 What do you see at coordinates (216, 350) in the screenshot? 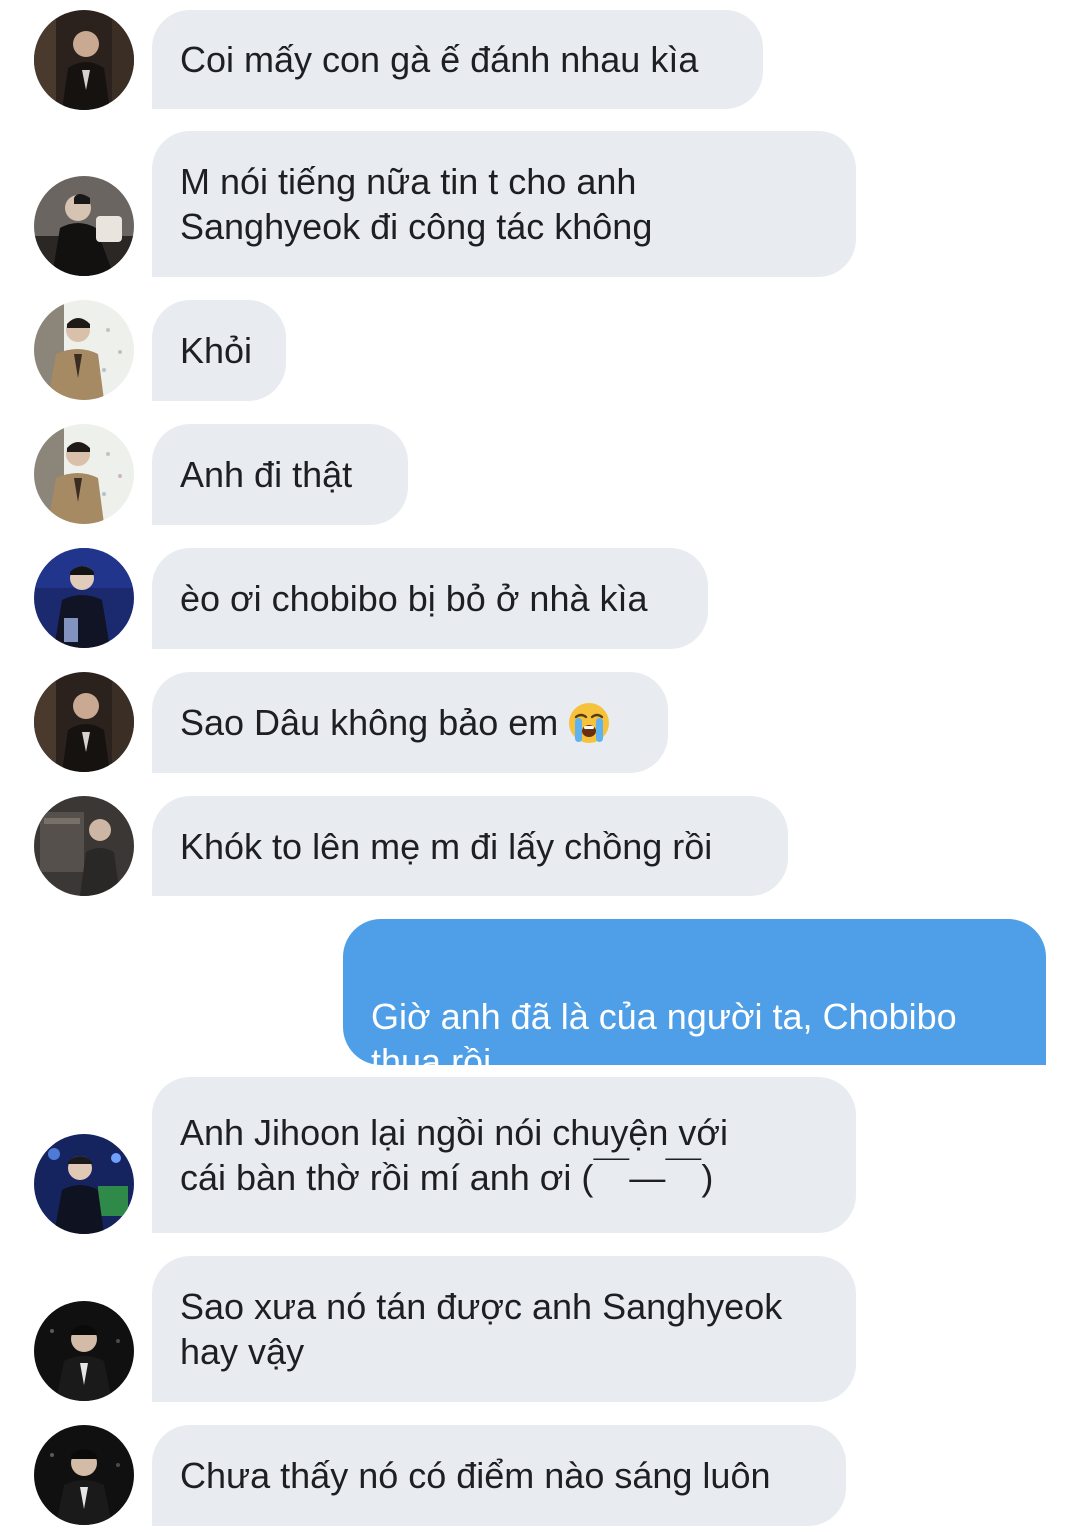
I see `message-text: Khỏi` at bounding box center [216, 350].